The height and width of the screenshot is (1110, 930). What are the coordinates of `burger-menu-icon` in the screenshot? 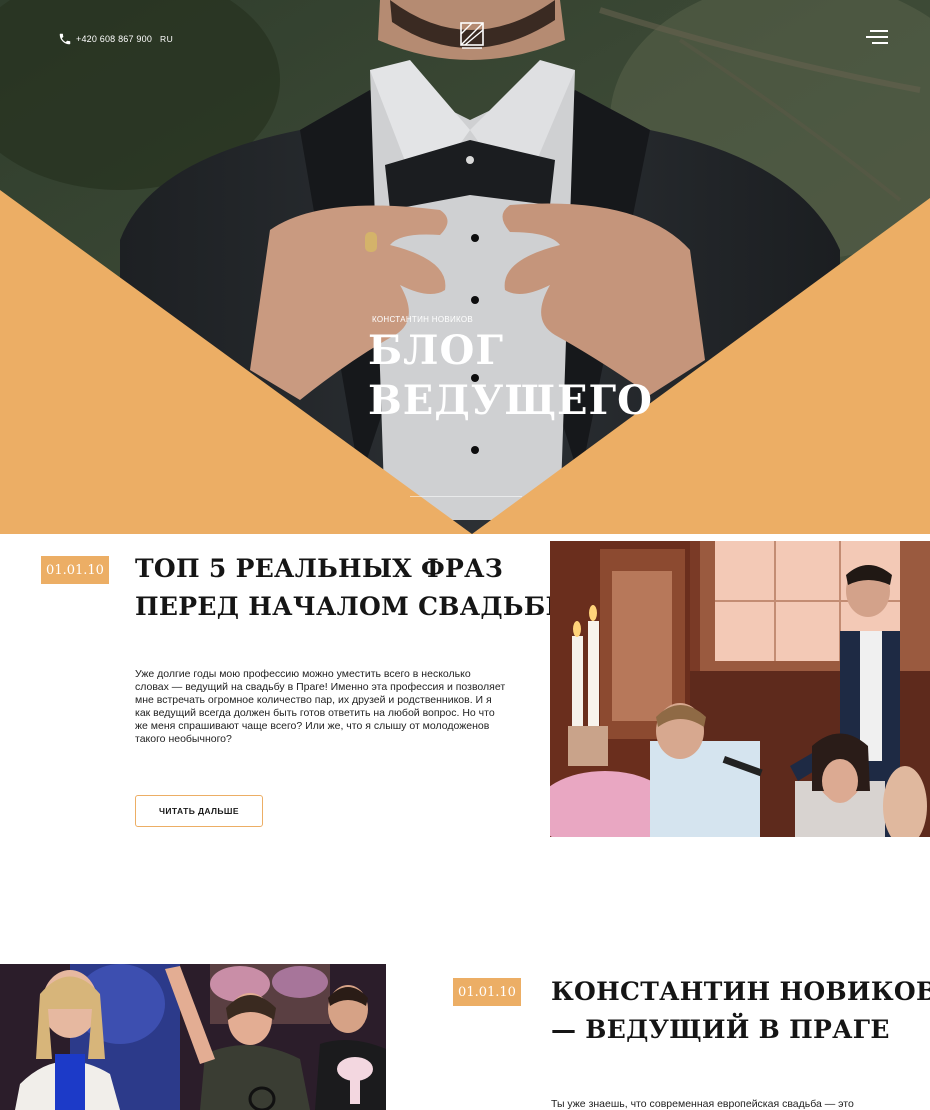 It's located at (877, 37).